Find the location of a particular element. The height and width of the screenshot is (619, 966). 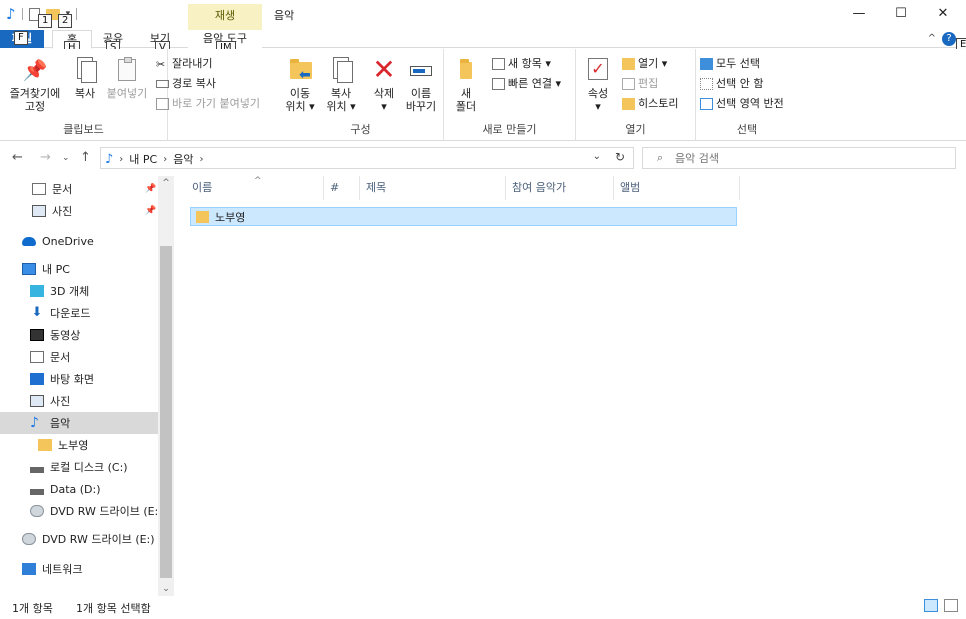

move-to-button: ⬅ 이동 위치 ▾ is located at coordinates (300, 84).